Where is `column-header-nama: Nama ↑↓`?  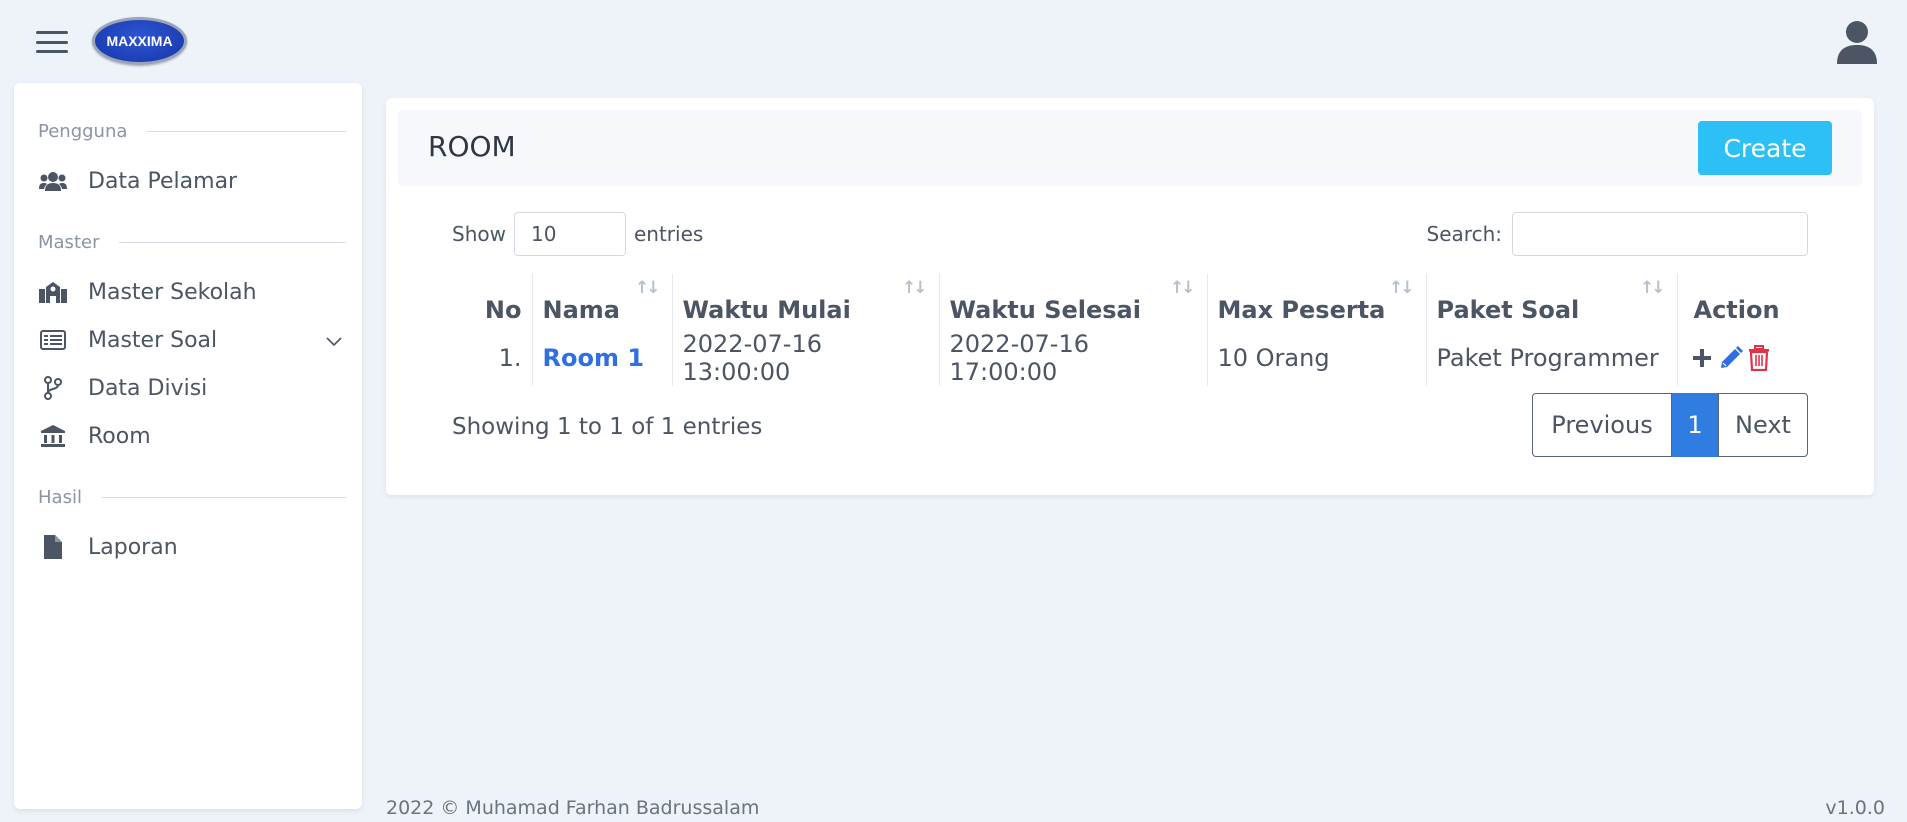 column-header-nama: Nama ↑↓ is located at coordinates (601, 302).